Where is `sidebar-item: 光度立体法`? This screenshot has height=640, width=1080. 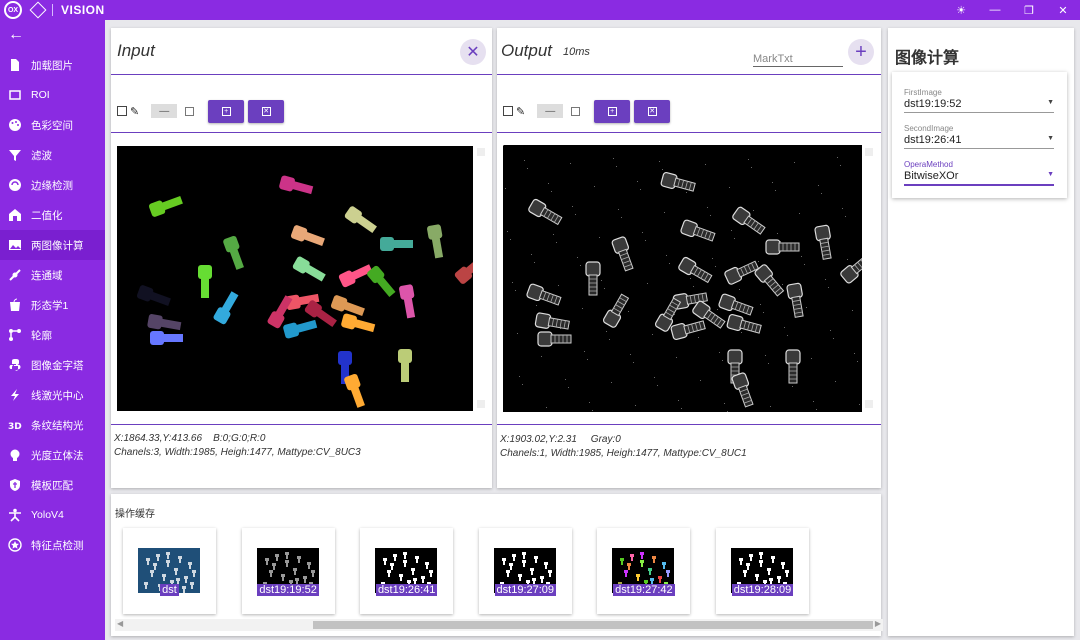 sidebar-item: 光度立体法 is located at coordinates (52, 455).